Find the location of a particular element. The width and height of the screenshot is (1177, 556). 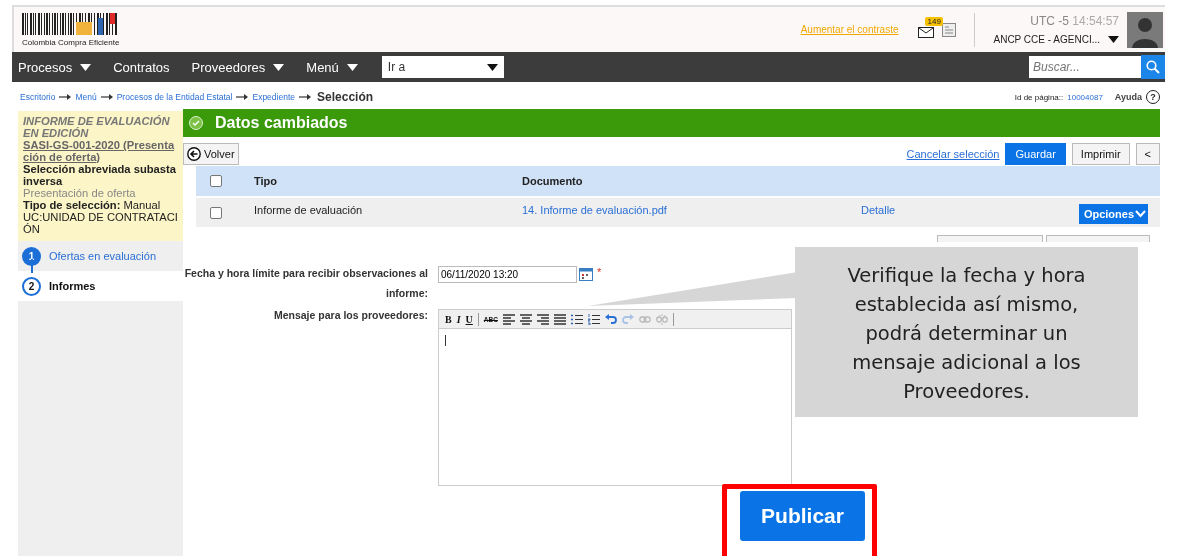

mail-icon is located at coordinates (926, 32).